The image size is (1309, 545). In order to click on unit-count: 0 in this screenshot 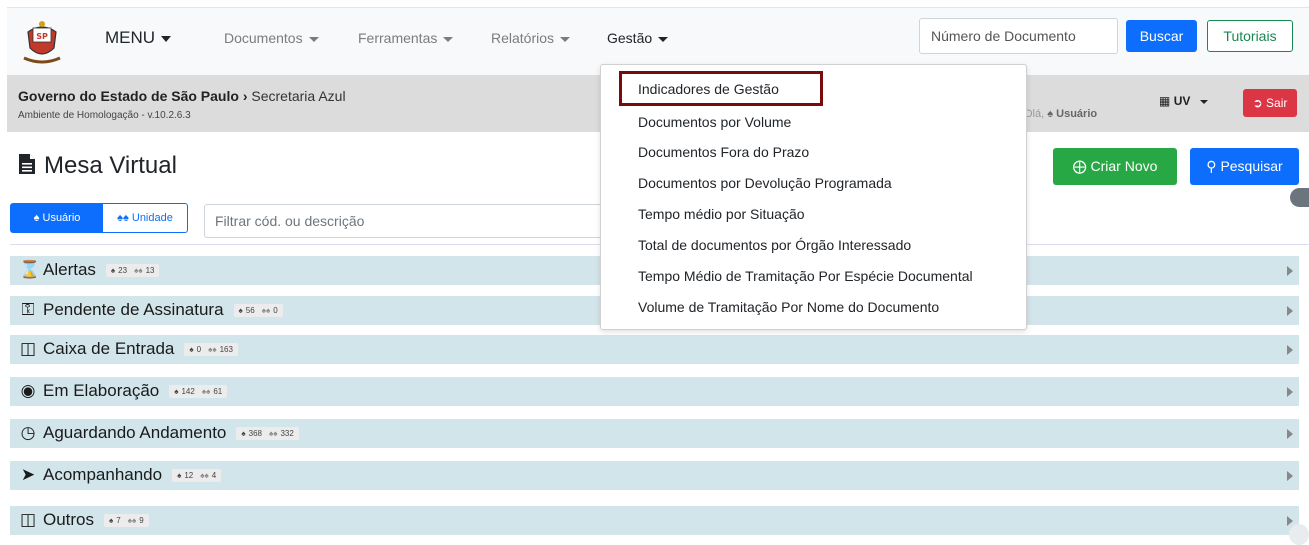, I will do `click(275, 311)`.